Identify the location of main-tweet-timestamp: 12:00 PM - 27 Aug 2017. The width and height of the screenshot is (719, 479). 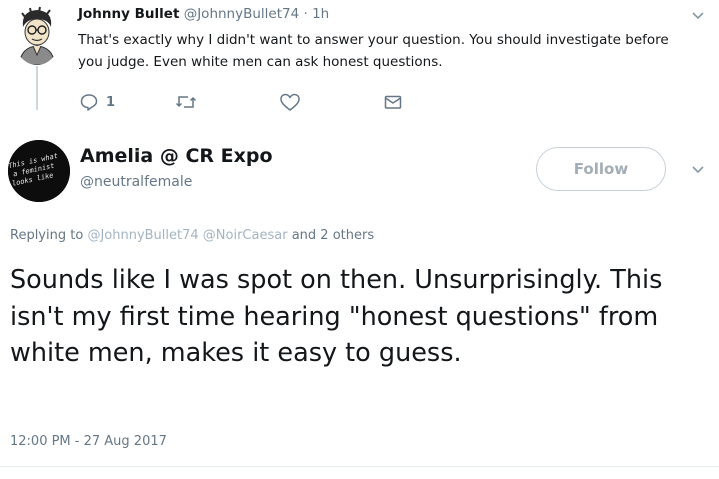
(88, 441).